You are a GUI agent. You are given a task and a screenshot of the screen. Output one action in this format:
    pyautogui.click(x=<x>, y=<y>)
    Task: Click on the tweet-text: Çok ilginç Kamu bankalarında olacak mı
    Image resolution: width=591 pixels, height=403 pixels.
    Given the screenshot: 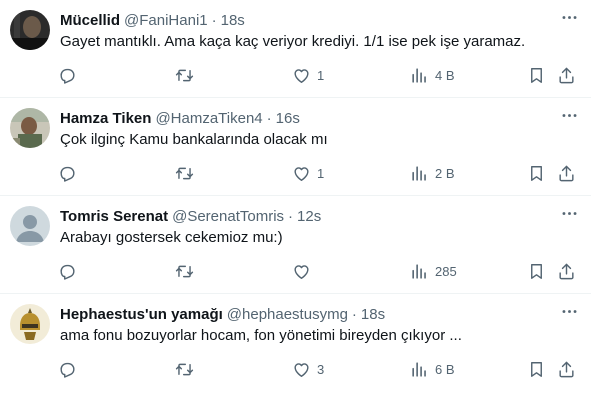 What is the action you would take?
    pyautogui.click(x=194, y=139)
    